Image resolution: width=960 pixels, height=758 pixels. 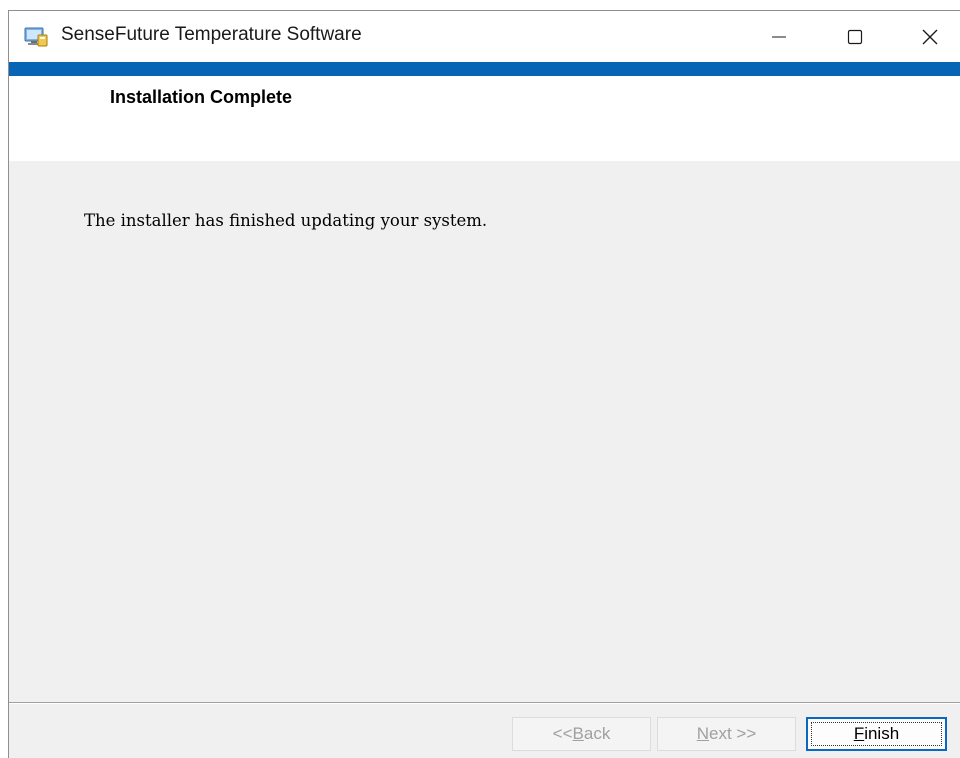 I want to click on finish-focus-ring, so click(x=876, y=734).